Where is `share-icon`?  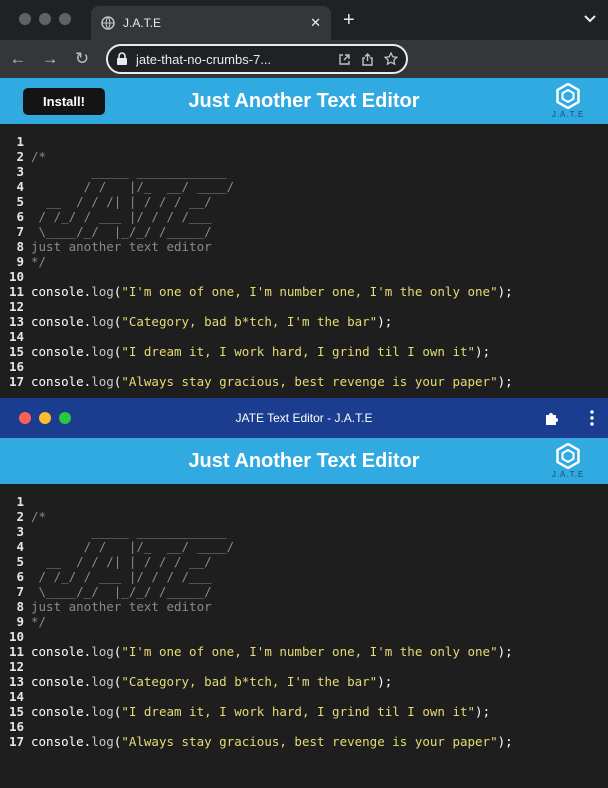
share-icon is located at coordinates (367, 59).